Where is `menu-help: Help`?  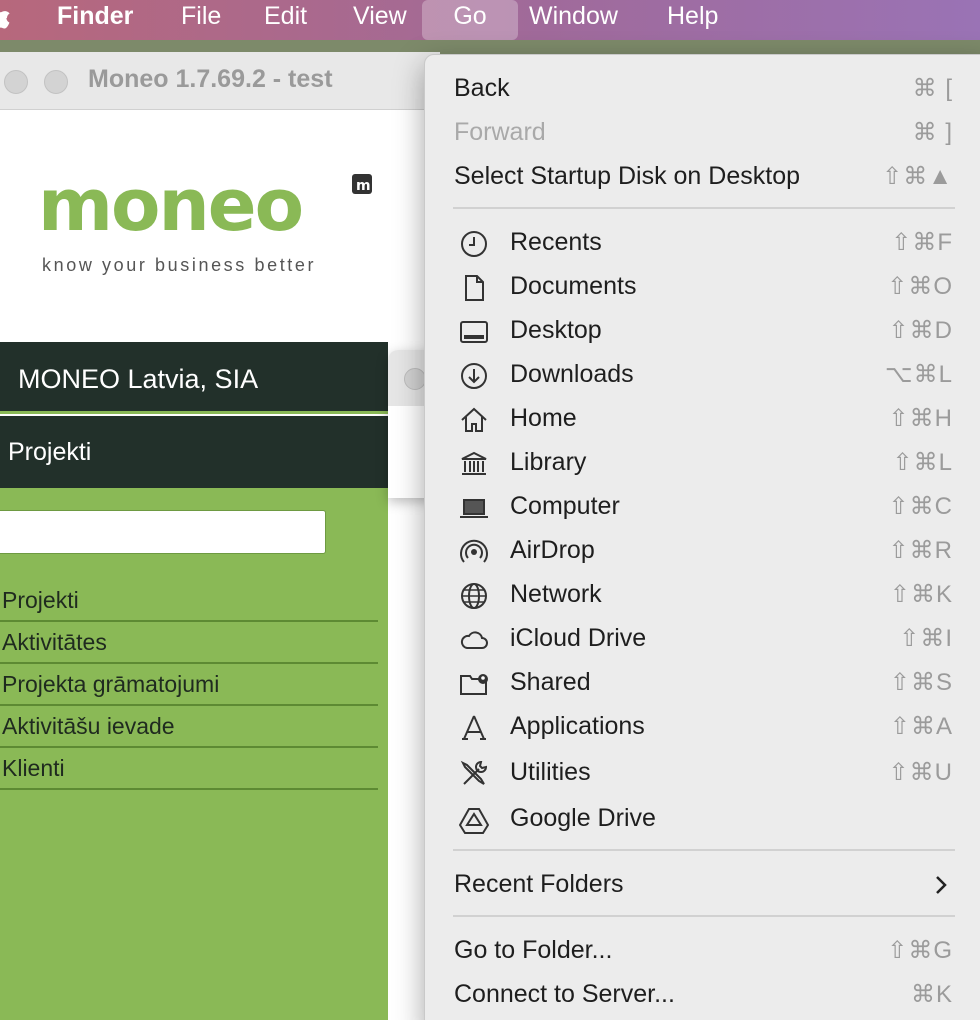 menu-help: Help is located at coordinates (692, 20).